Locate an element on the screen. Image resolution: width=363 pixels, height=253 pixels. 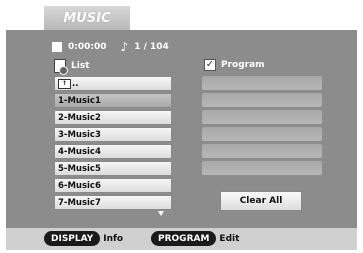
list-item: 3-Music3 is located at coordinates (113, 134).